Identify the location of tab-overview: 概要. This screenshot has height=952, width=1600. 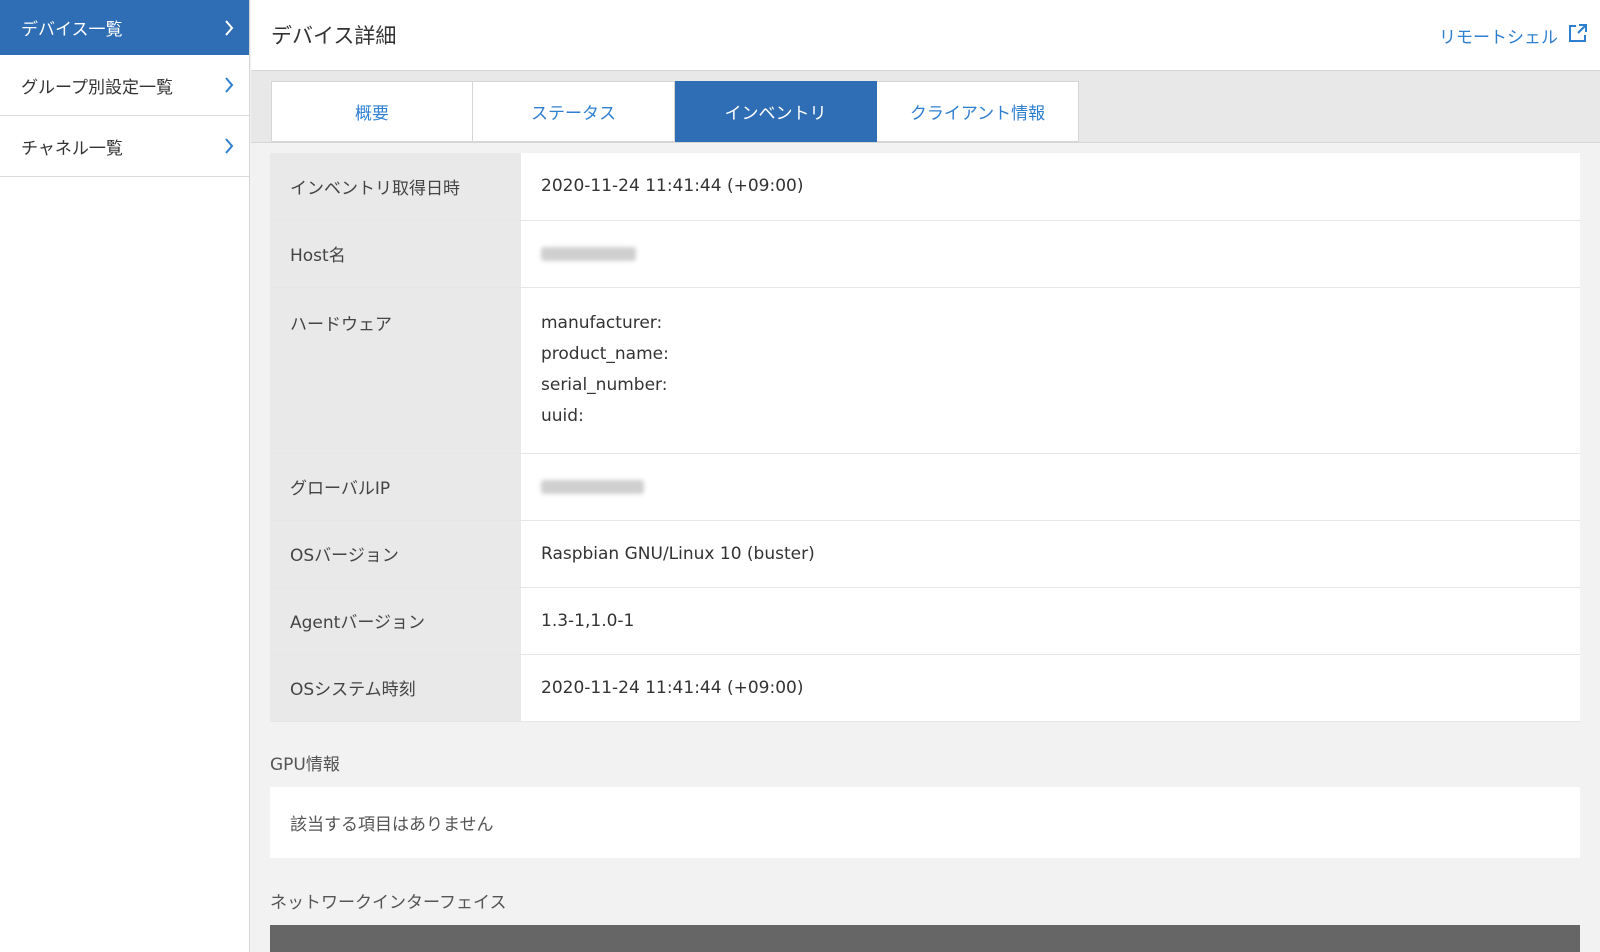
(372, 111).